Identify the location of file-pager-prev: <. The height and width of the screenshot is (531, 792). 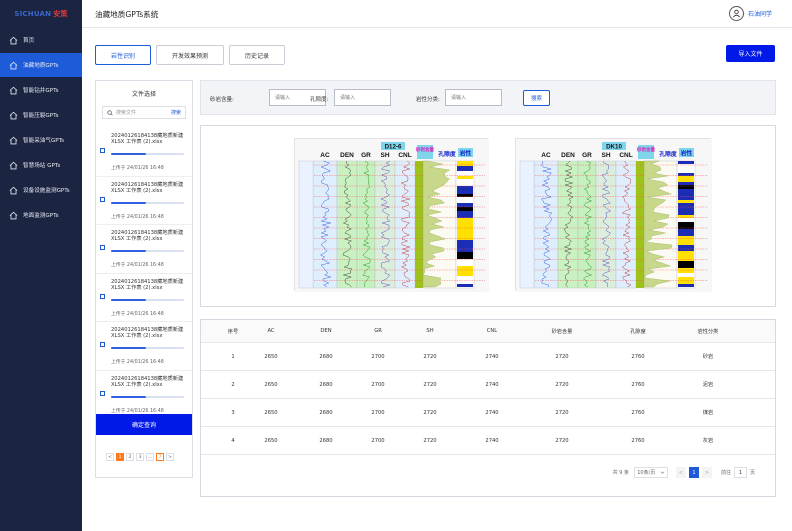
(110, 457).